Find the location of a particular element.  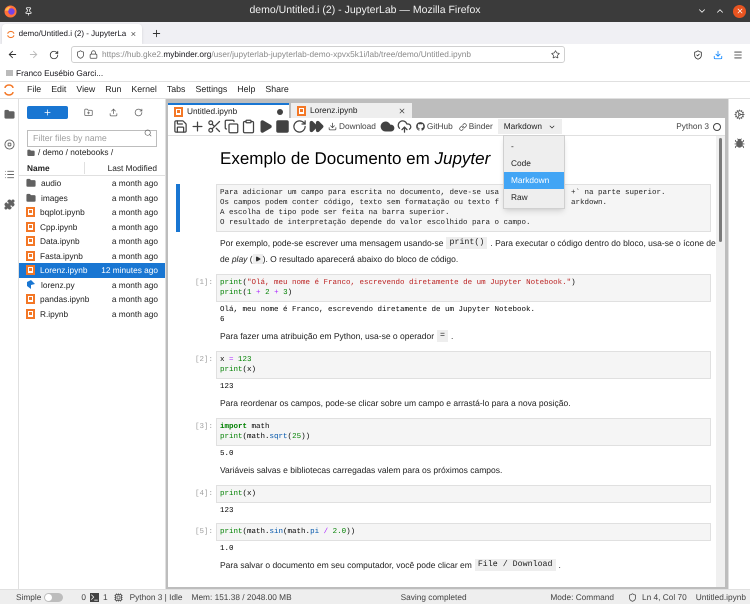

file-row: audio a month ago is located at coordinates (92, 183).